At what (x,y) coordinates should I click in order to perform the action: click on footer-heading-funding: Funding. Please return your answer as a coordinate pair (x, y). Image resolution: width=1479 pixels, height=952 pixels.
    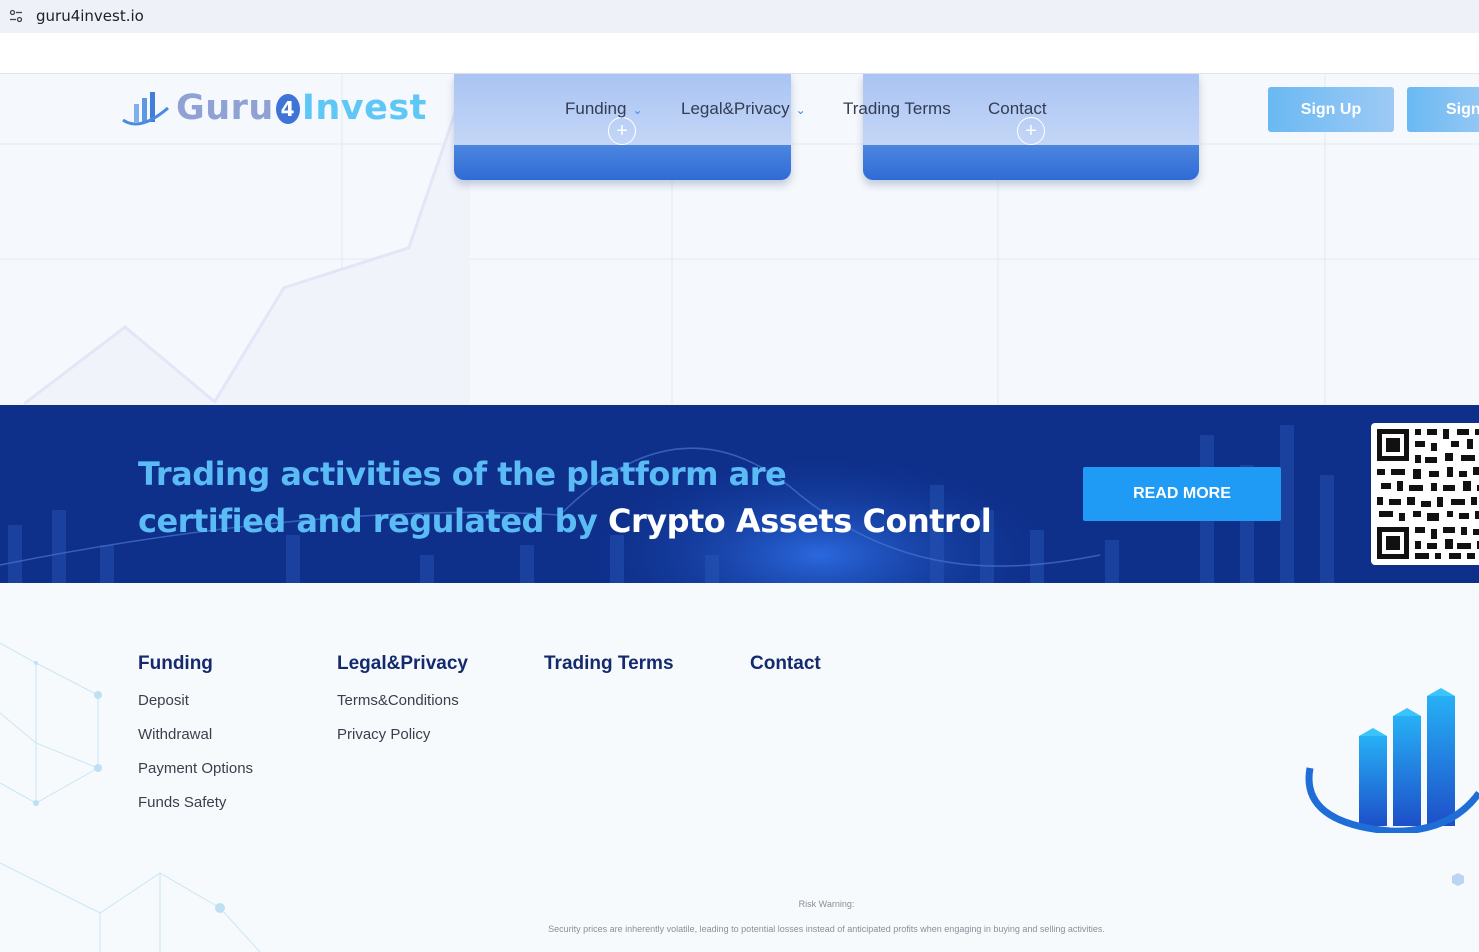
    Looking at the image, I should click on (175, 664).